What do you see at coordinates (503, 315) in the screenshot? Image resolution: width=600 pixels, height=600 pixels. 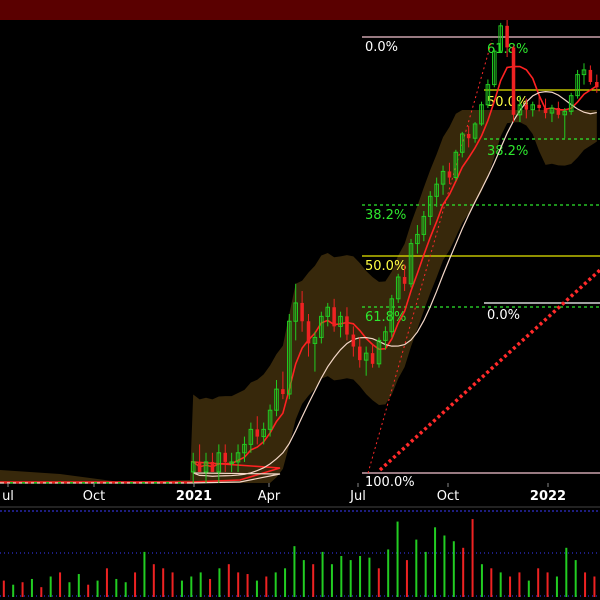 I see `fib-label-right: 0.0%` at bounding box center [503, 315].